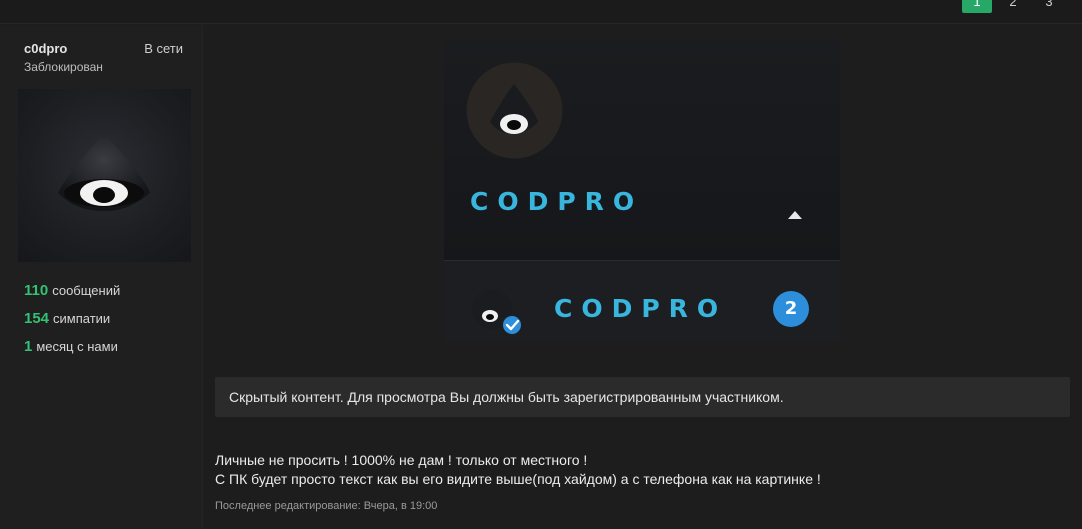  I want to click on avatar-small-icon, so click(497, 312).